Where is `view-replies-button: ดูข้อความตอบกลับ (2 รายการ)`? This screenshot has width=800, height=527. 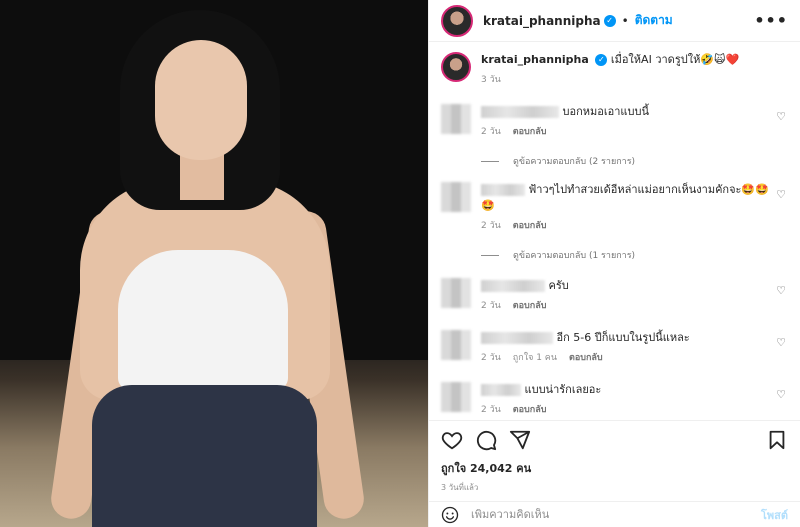
view-replies-button: ดูข้อความตอบกลับ (2 รายการ) is located at coordinates (634, 161).